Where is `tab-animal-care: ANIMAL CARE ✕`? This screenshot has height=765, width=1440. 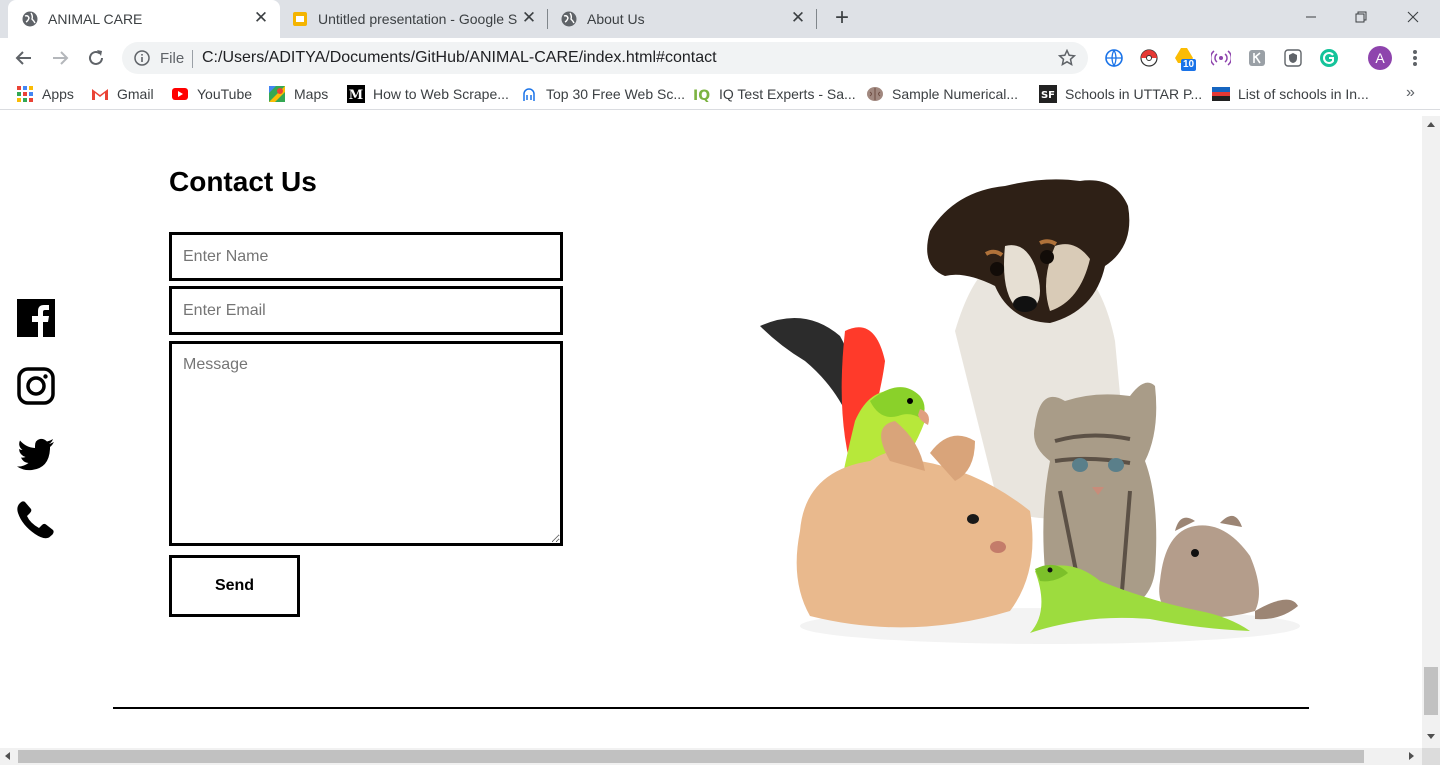 tab-animal-care: ANIMAL CARE ✕ is located at coordinates (144, 19).